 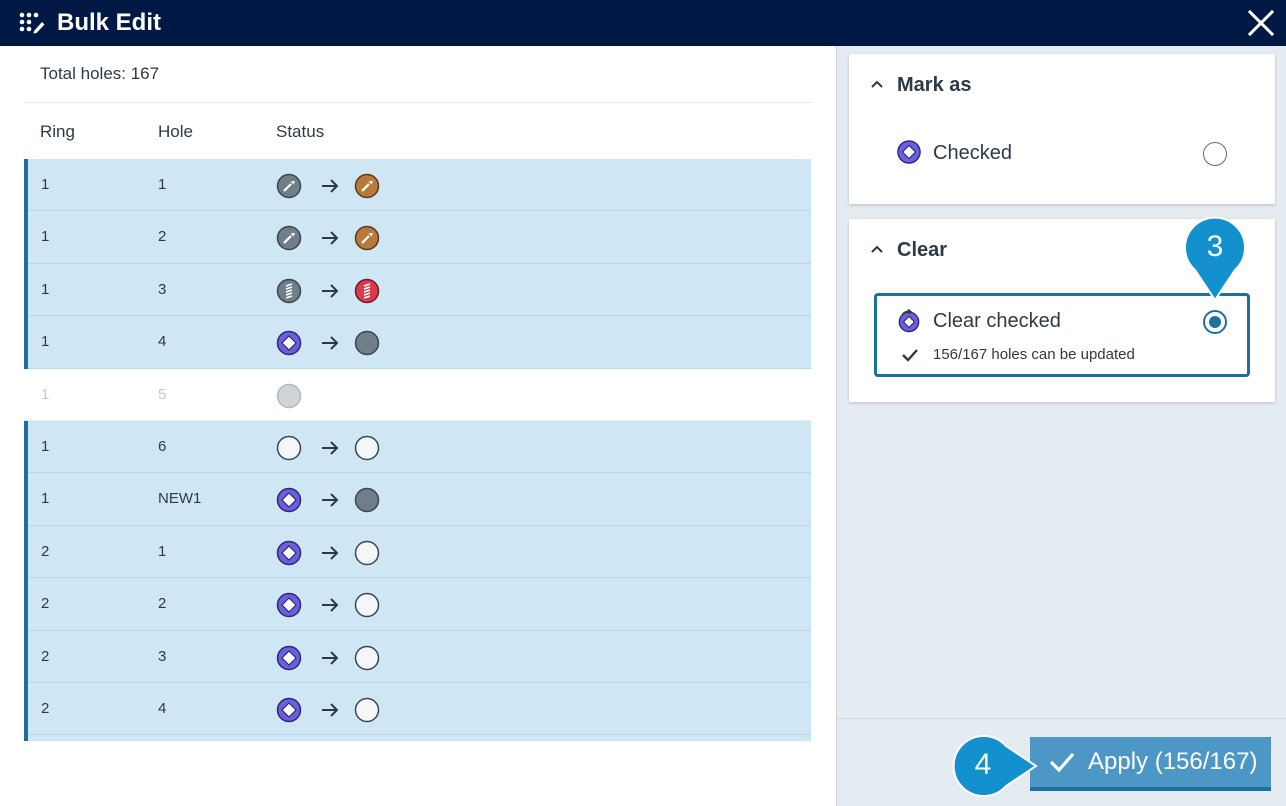 I want to click on cell-hole: 2, so click(x=162, y=604).